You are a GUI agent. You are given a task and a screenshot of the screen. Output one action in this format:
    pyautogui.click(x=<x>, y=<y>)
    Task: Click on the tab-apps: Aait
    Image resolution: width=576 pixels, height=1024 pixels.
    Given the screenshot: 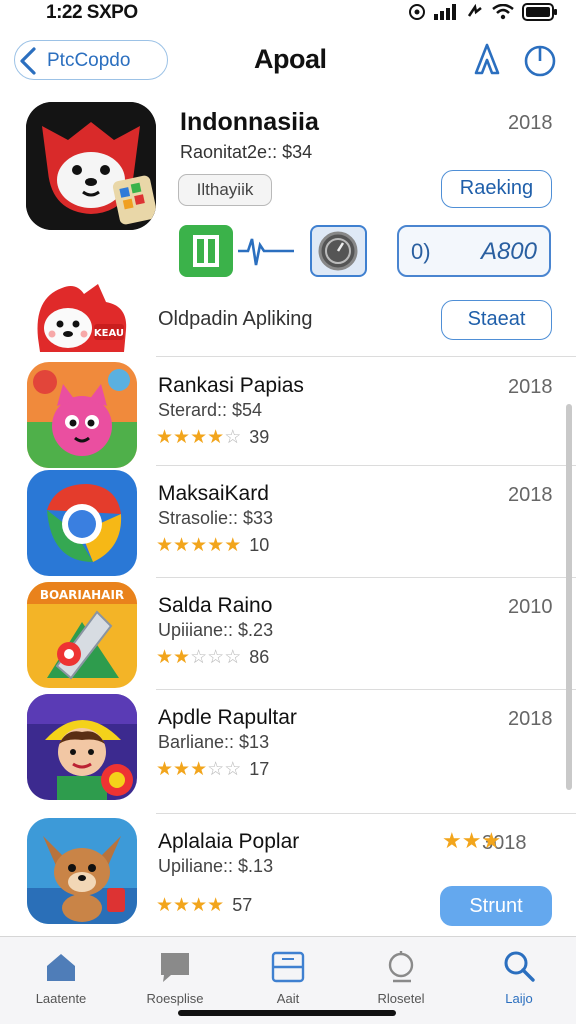 What is the action you would take?
    pyautogui.click(x=288, y=972)
    